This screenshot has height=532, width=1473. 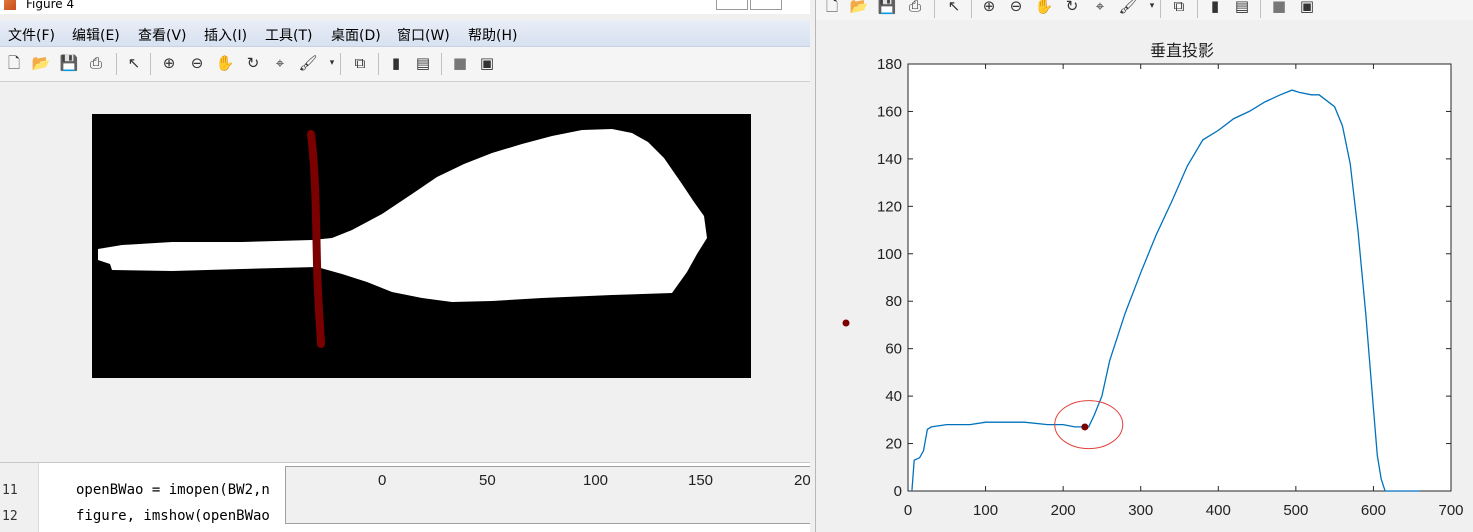 I want to click on code-line: openBWao = imopen(BW2,n, so click(x=173, y=490).